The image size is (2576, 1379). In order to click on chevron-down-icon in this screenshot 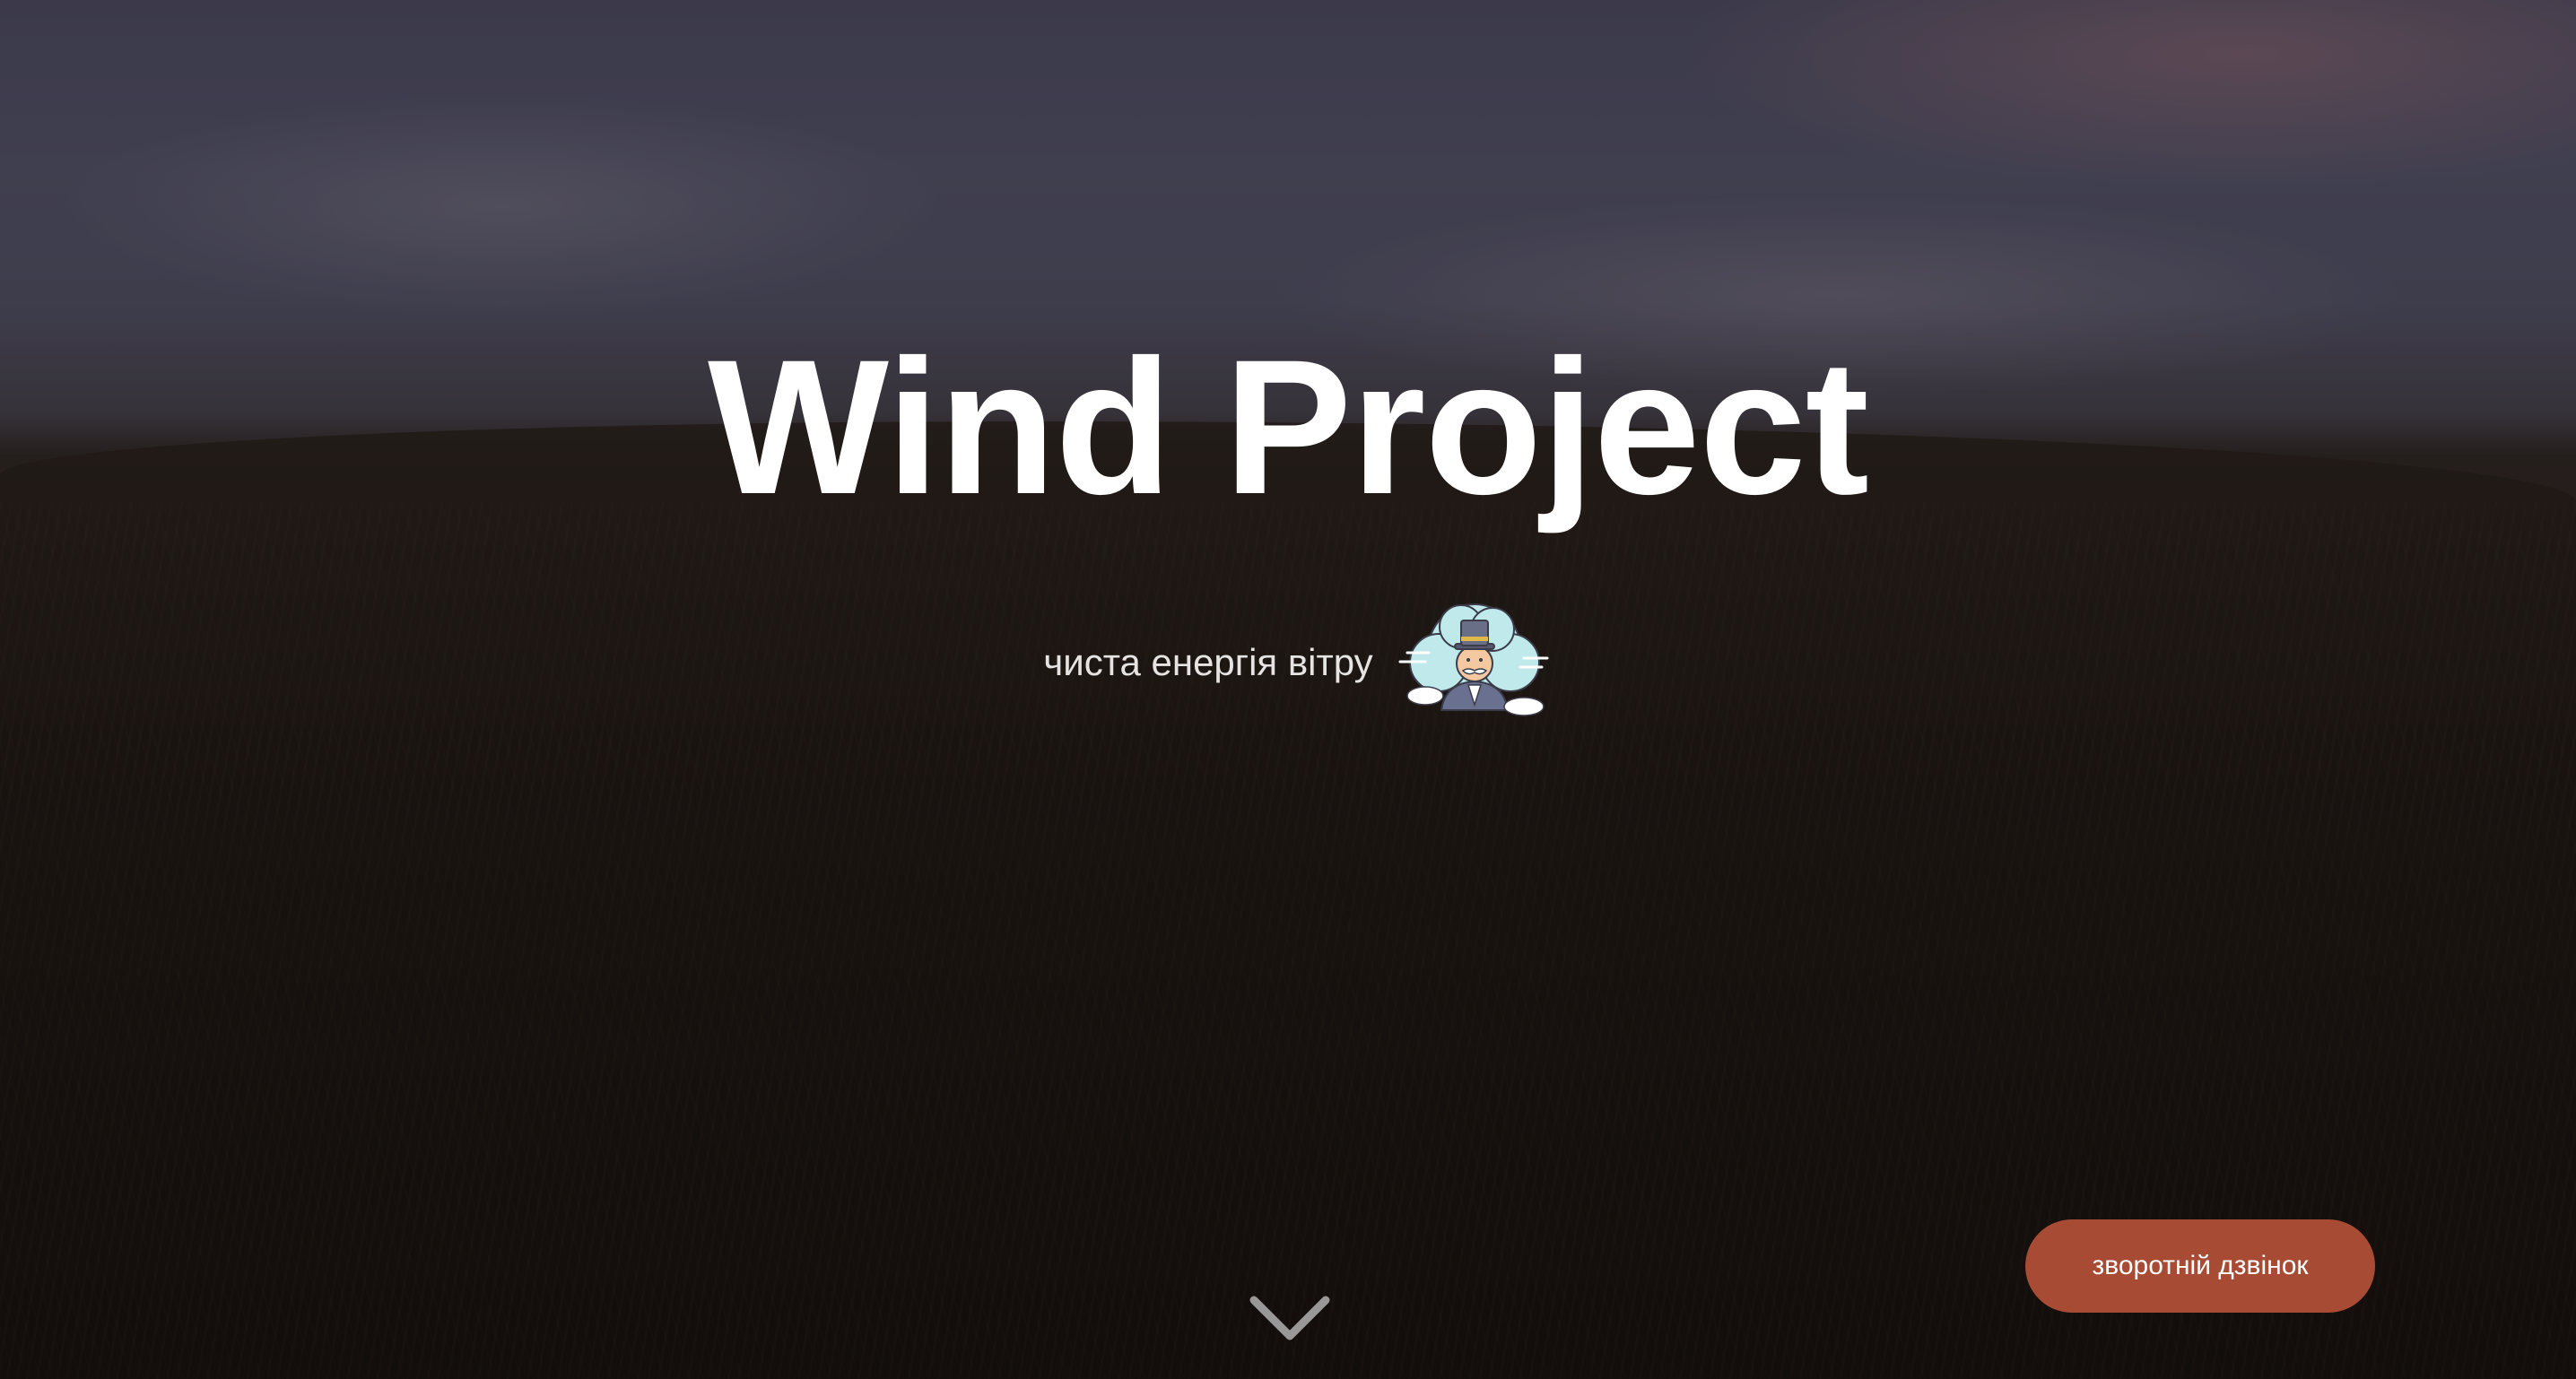, I will do `click(1290, 1320)`.